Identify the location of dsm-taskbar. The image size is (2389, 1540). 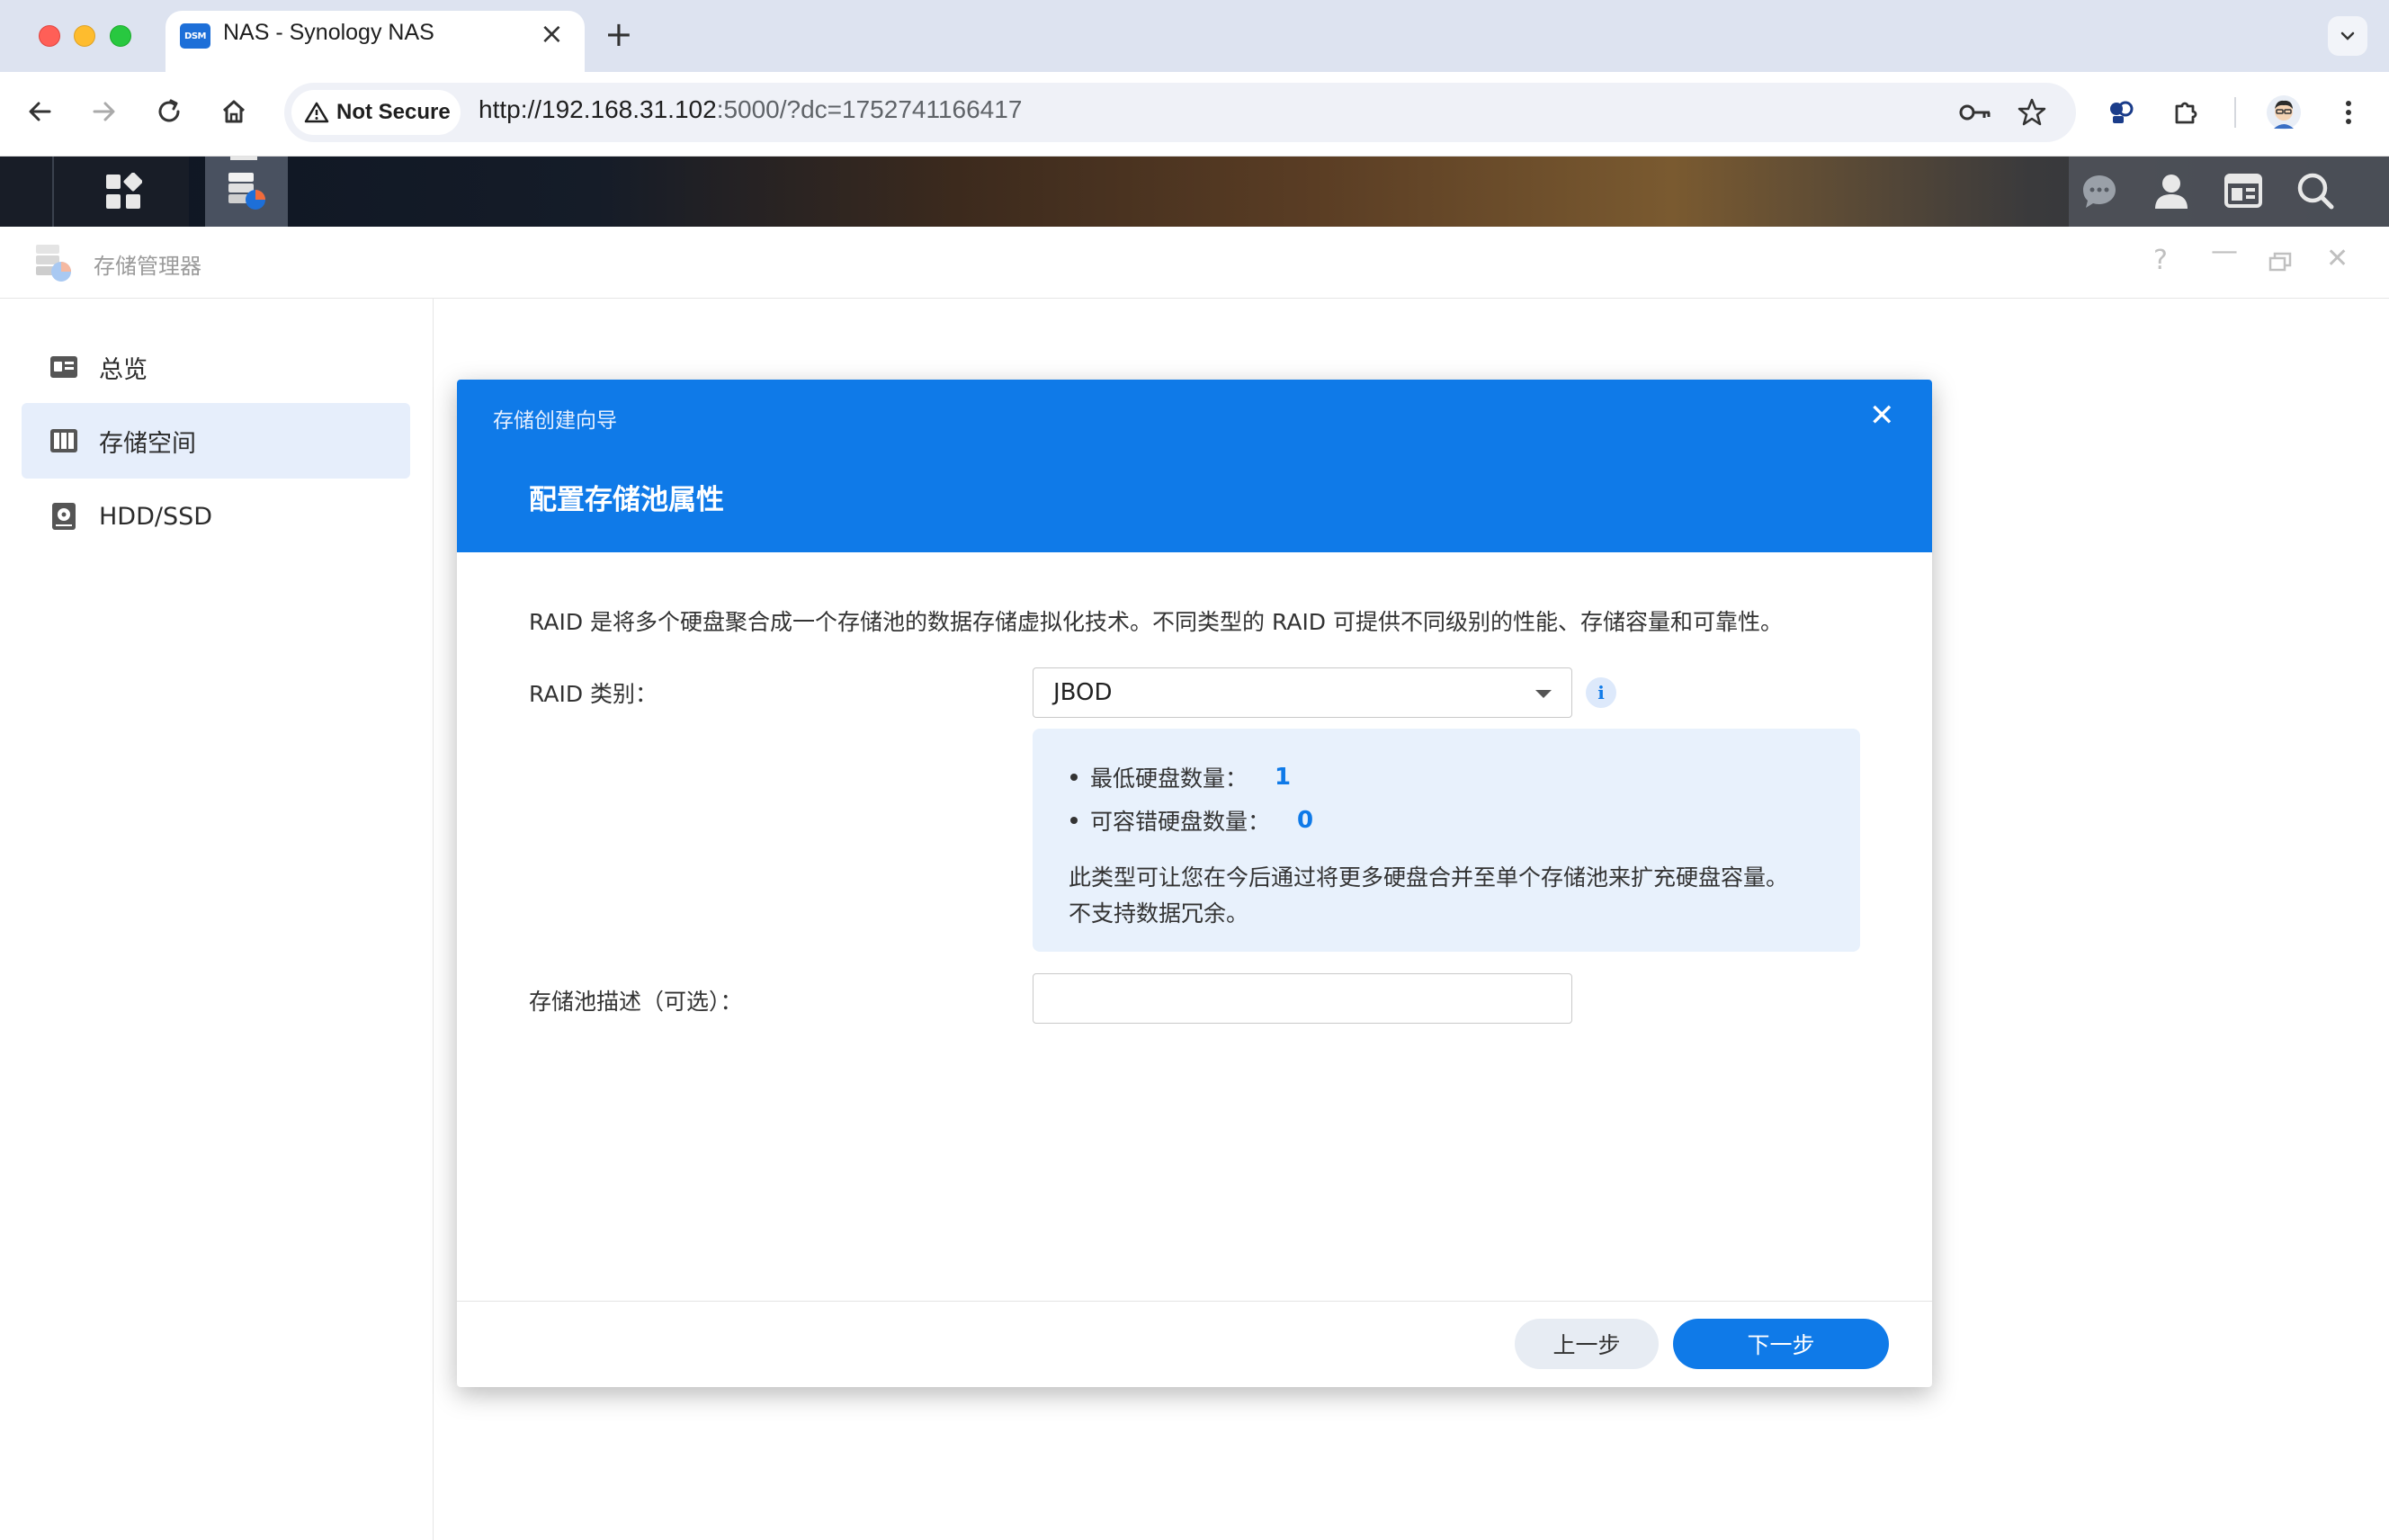
(1194, 192).